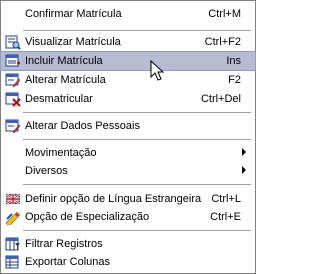 The image size is (320, 274). Describe the element at coordinates (13, 80) in the screenshot. I see `edit-document-icon` at that location.